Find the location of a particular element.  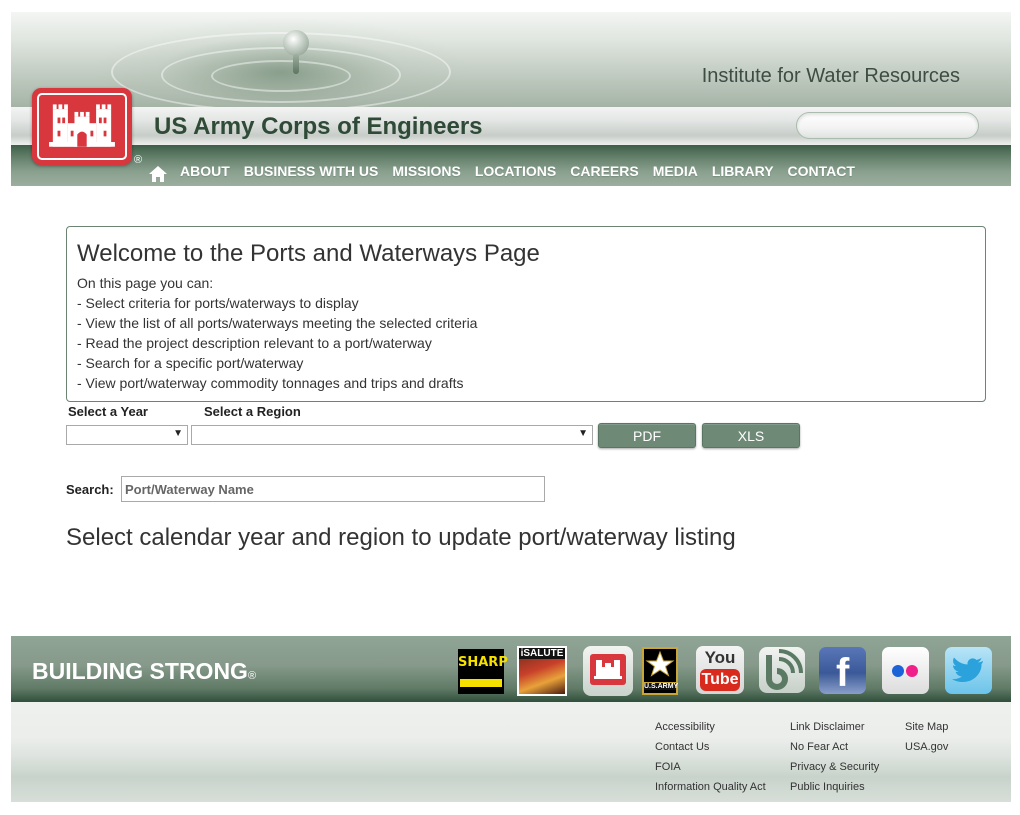

site-search-input is located at coordinates (887, 125).